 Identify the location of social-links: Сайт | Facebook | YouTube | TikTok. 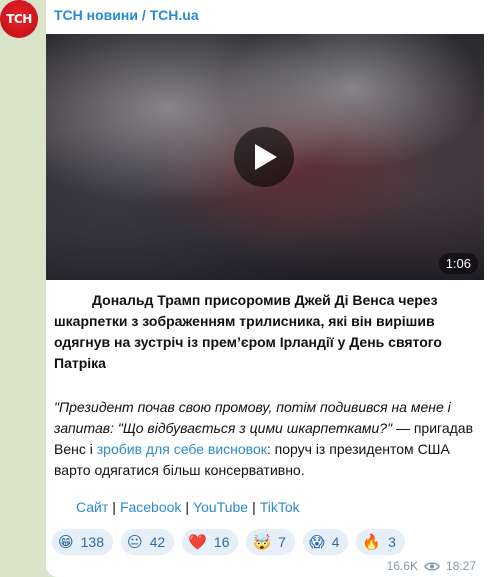
(188, 507).